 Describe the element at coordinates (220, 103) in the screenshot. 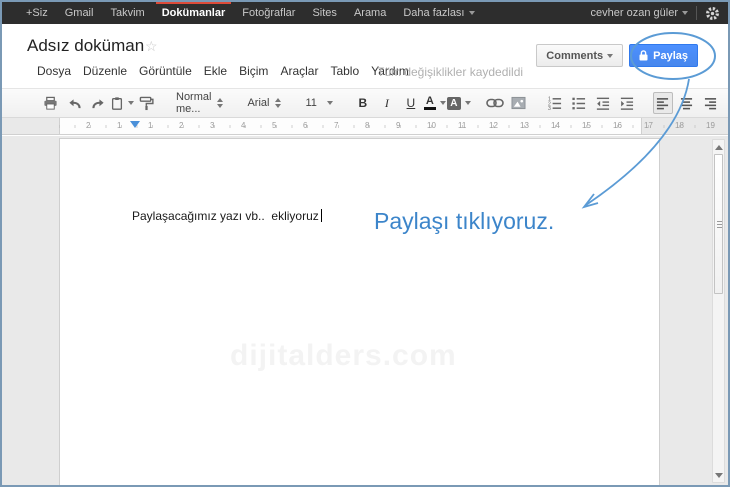

I see `updown-icon` at that location.